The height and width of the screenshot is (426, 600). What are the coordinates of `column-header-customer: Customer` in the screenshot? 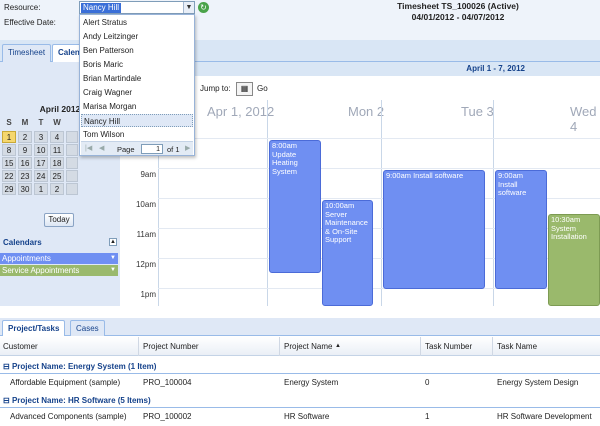 It's located at (20, 346).